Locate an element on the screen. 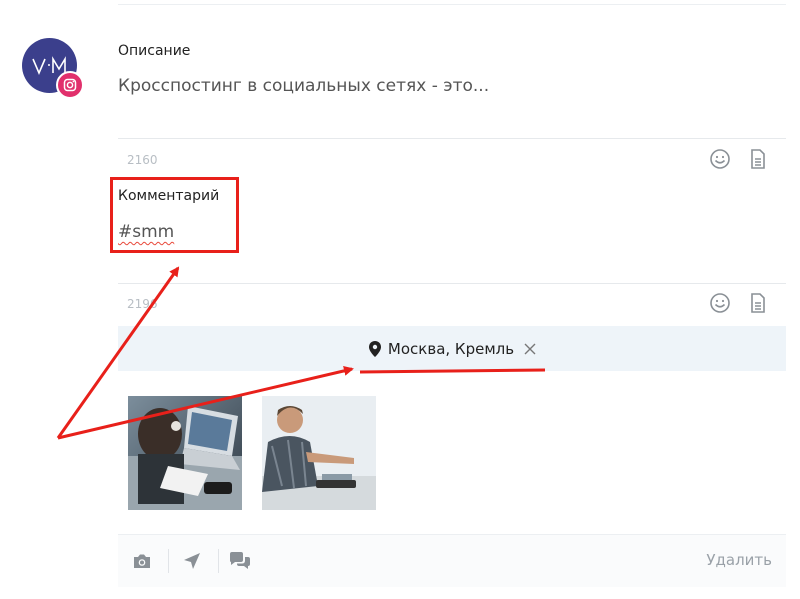  top-divider is located at coordinates (452, 2).